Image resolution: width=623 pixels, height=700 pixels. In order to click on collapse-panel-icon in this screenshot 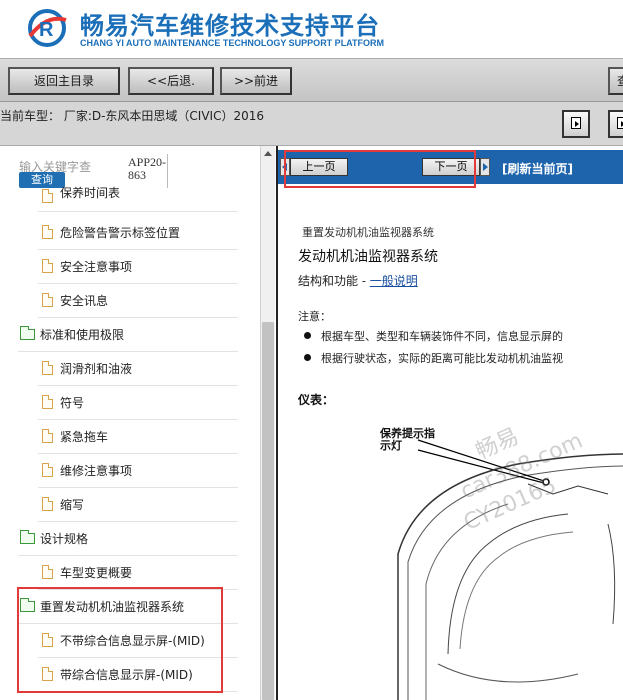, I will do `click(615, 124)`.